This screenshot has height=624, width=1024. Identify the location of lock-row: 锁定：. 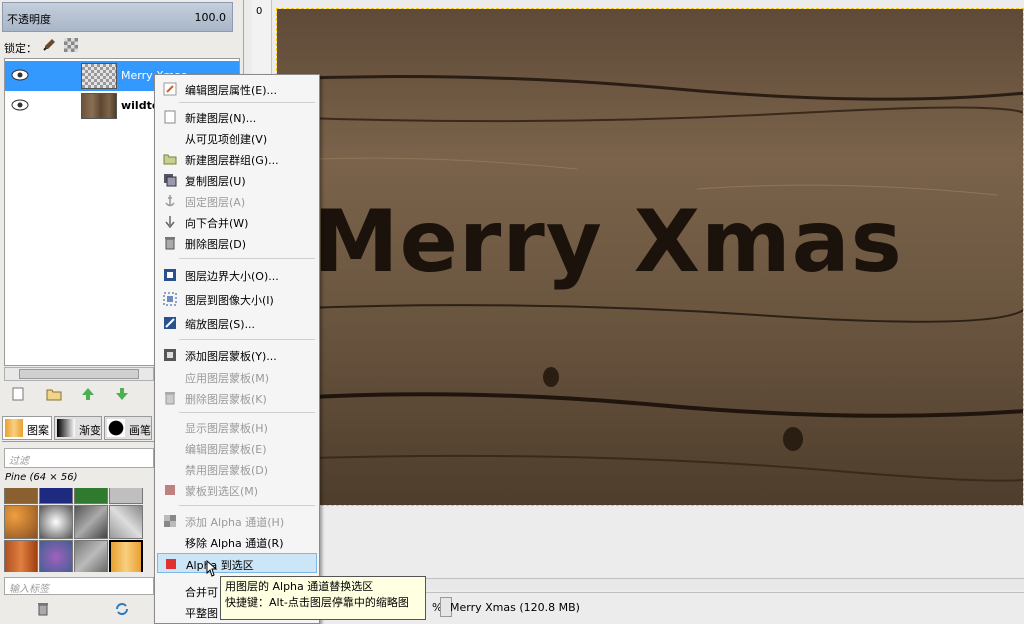
(119, 46).